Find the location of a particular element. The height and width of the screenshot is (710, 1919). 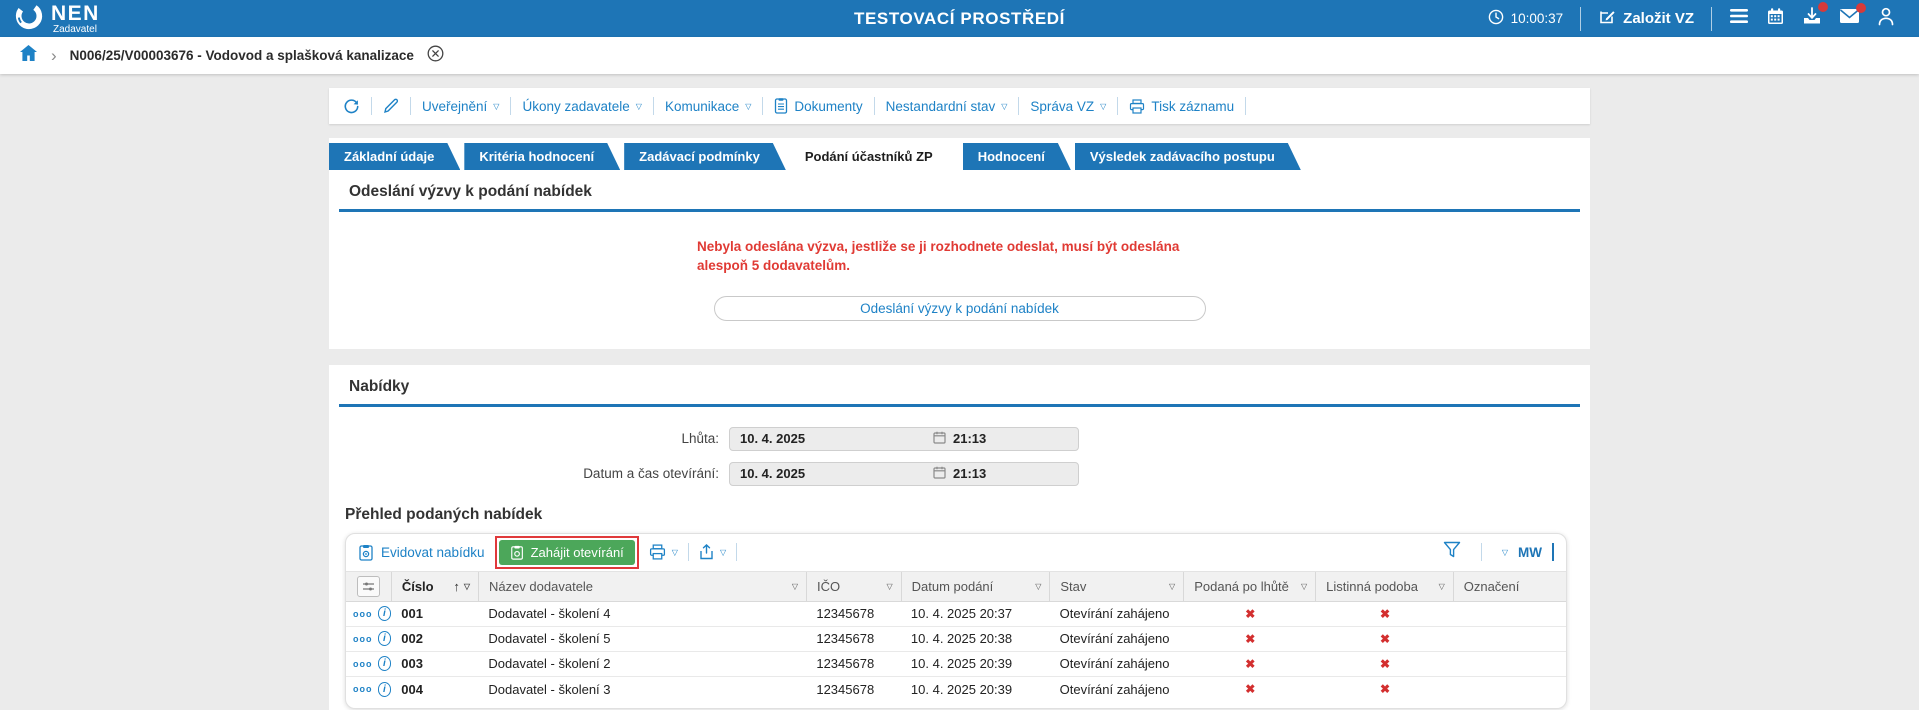

header-nazev-dodavatele: Název dodavatele ▽ is located at coordinates (641, 586).